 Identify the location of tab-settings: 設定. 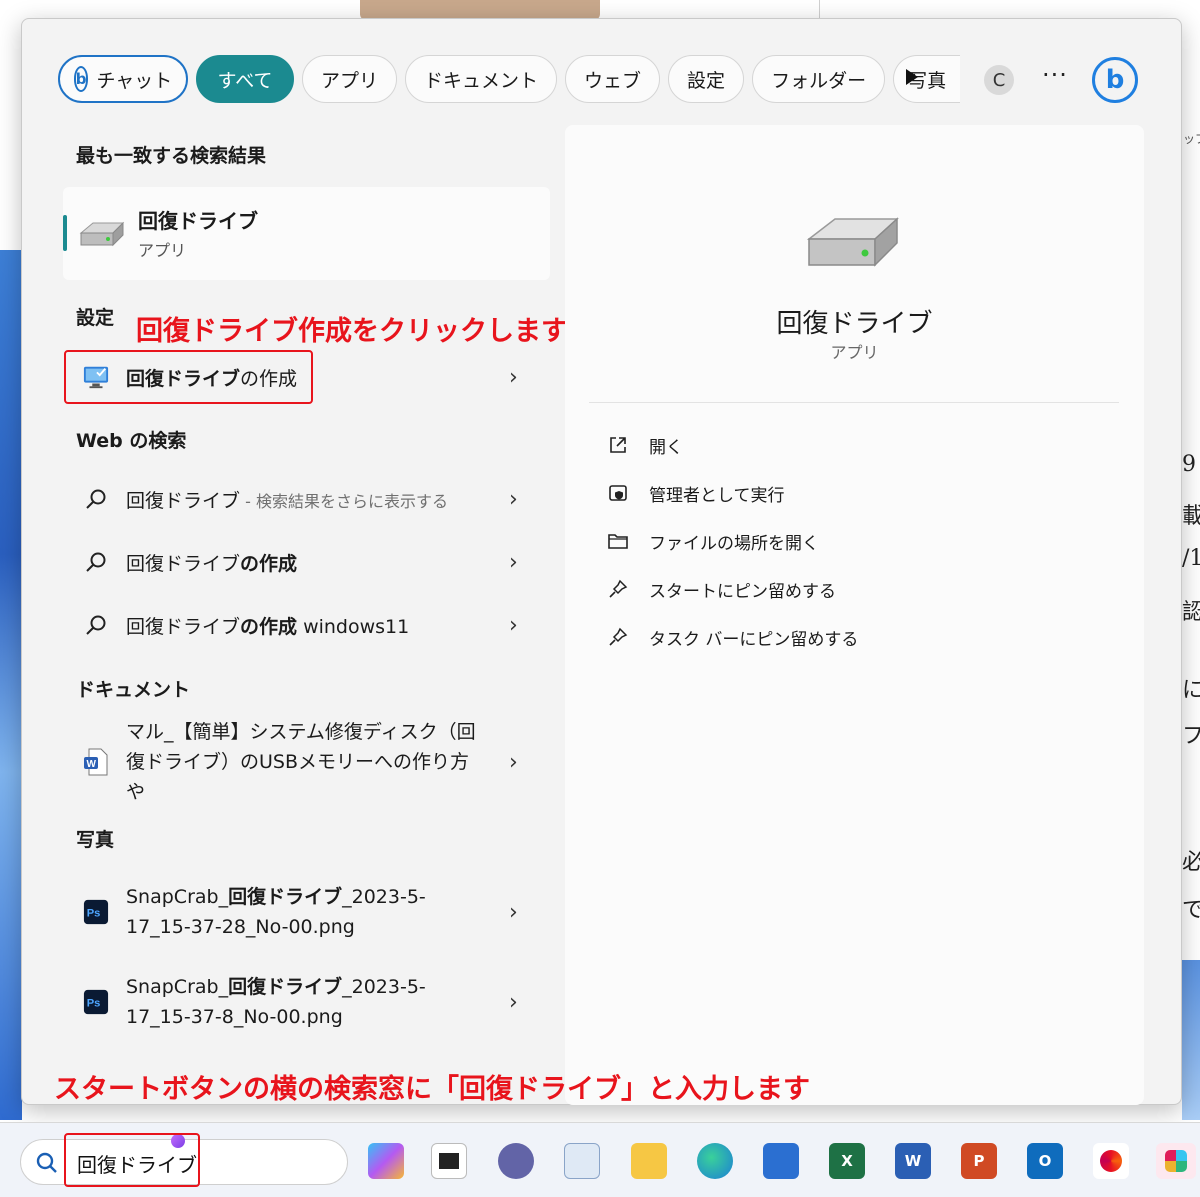
(706, 79).